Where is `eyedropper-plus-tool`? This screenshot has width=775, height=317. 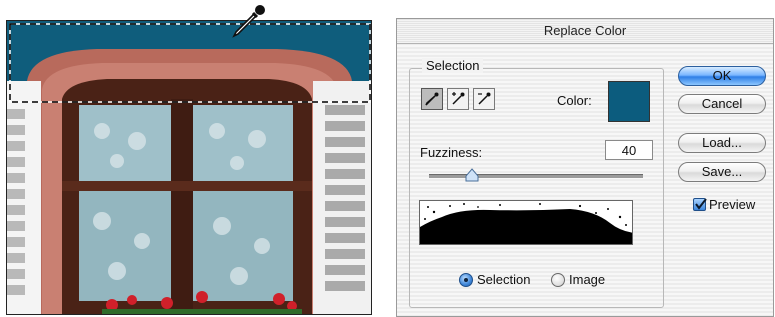 eyedropper-plus-tool is located at coordinates (458, 99).